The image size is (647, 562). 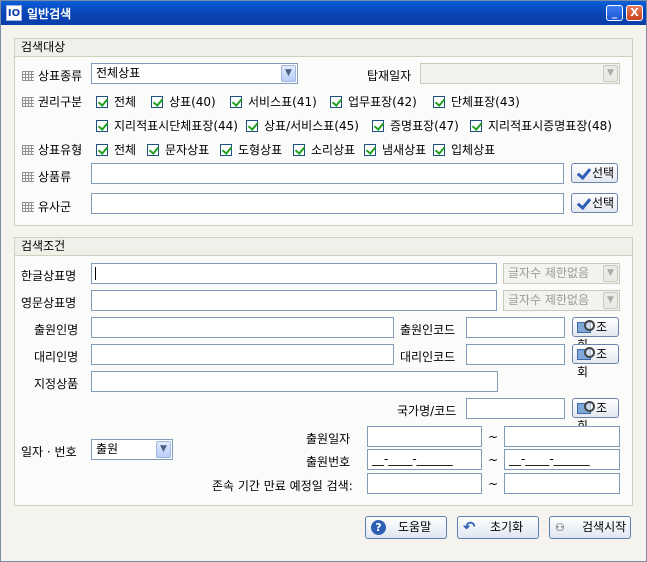 What do you see at coordinates (424, 459) in the screenshot?
I see `app-no-from-input: __-____-______` at bounding box center [424, 459].